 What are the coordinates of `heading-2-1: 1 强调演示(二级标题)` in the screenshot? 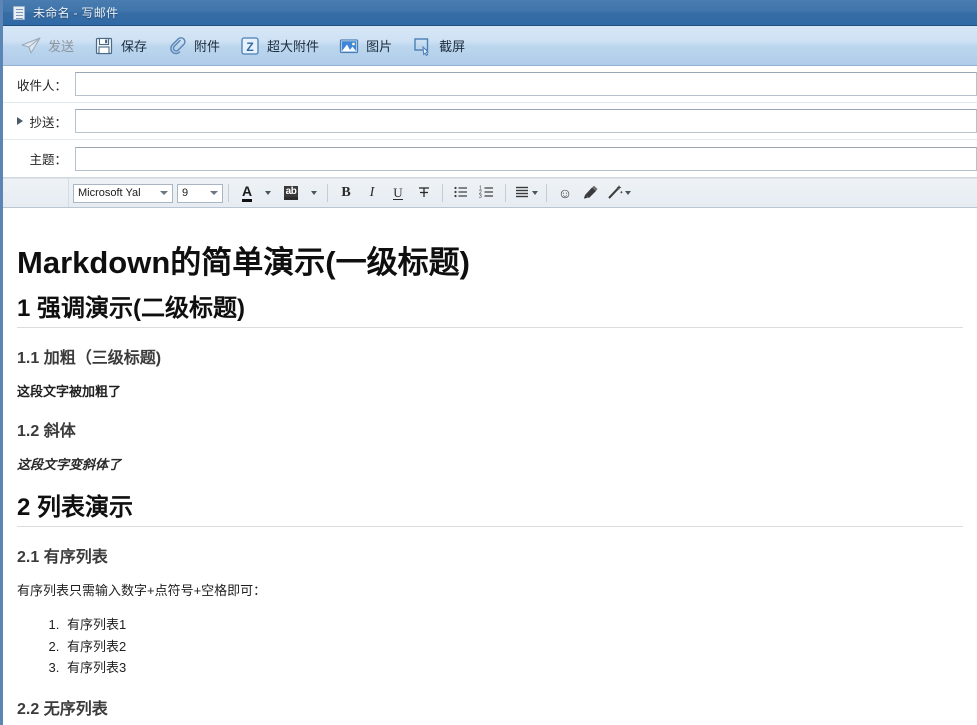 It's located at (490, 310).